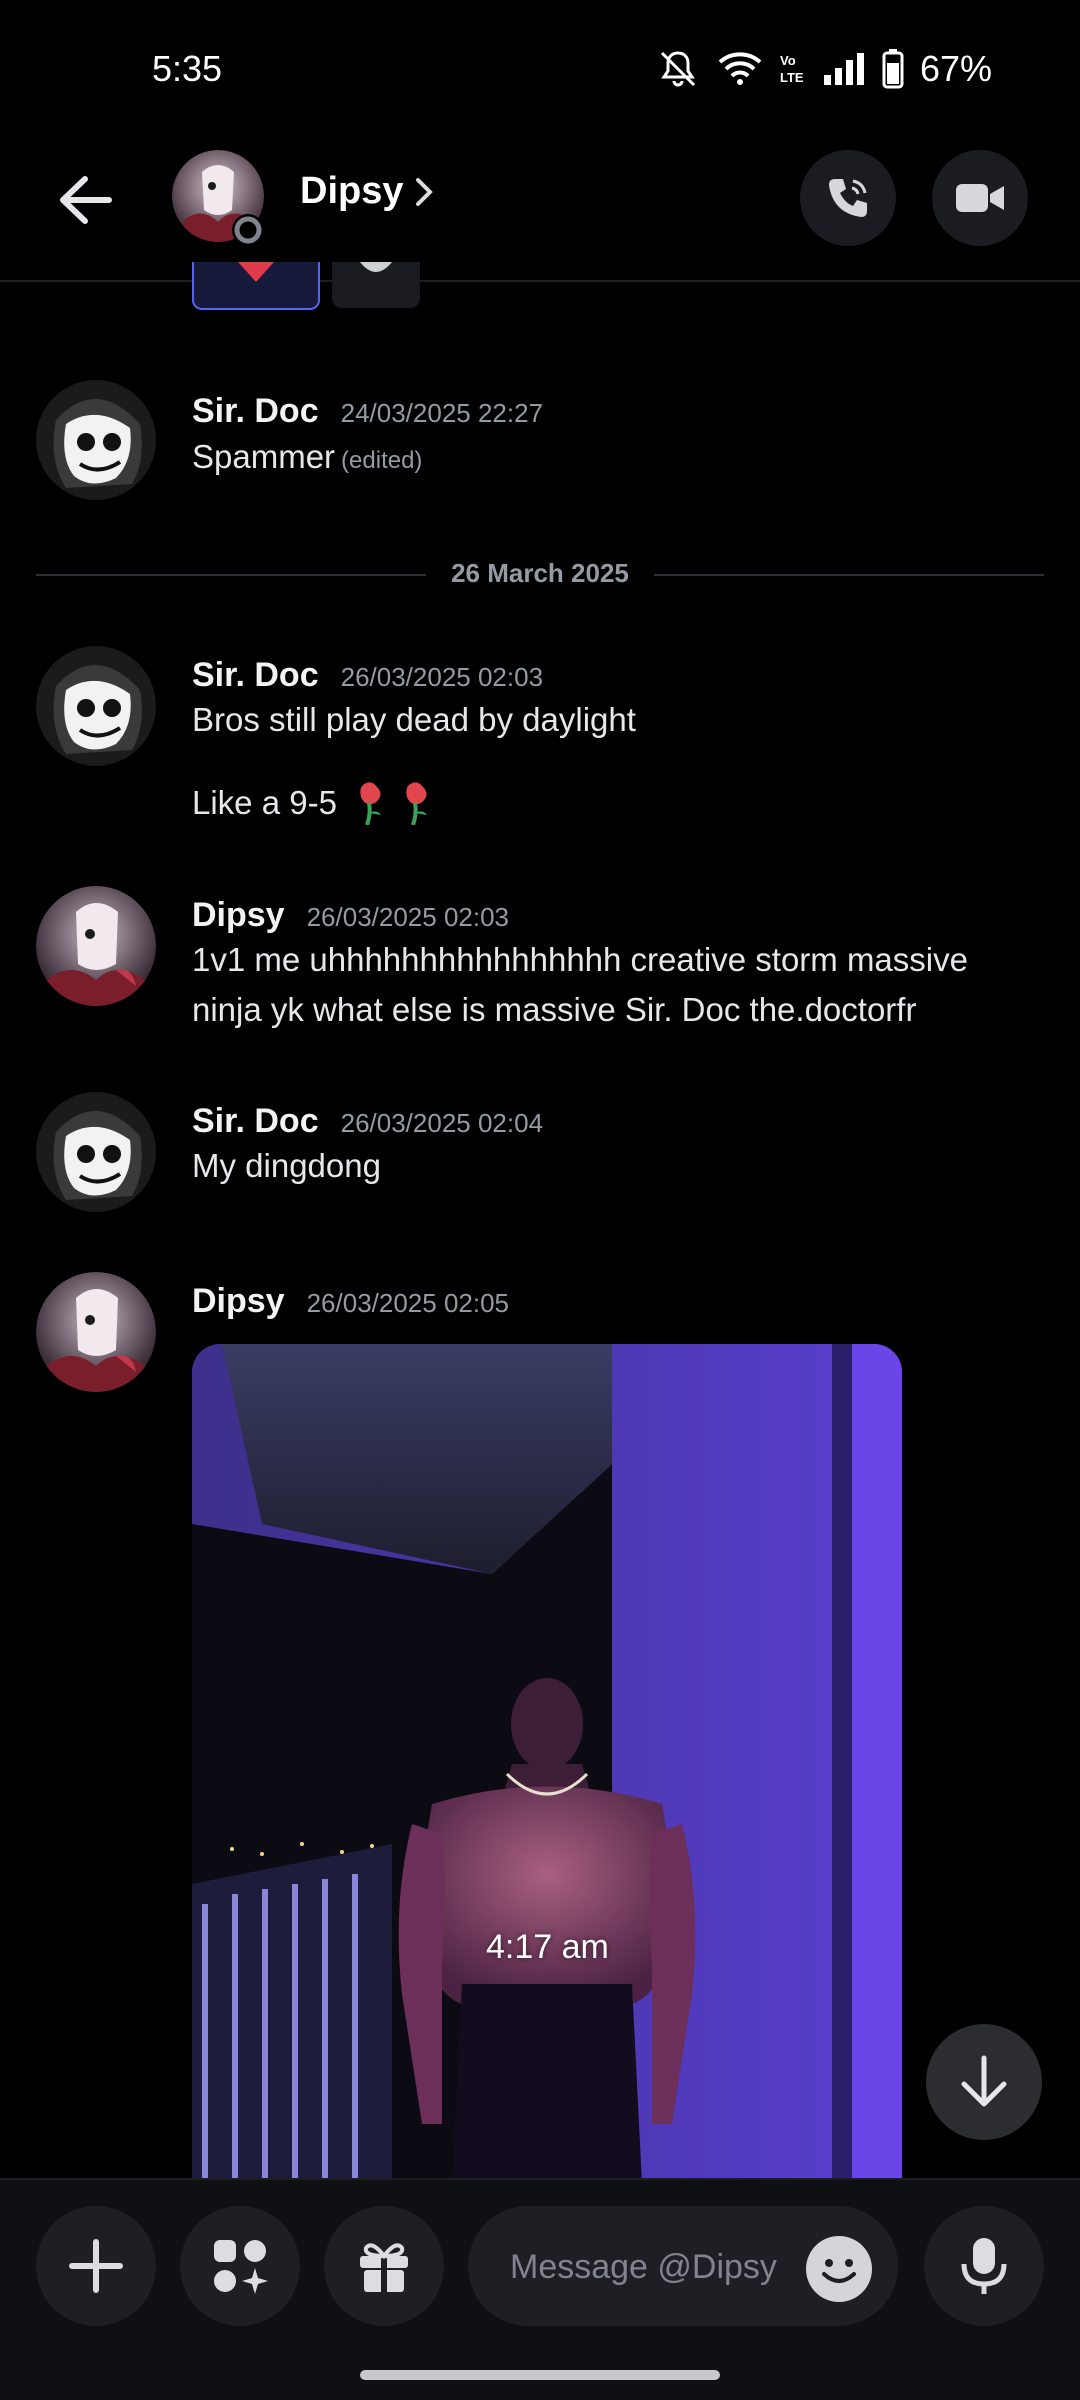 Image resolution: width=1080 pixels, height=2400 pixels. I want to click on voice-message-button, so click(984, 2266).